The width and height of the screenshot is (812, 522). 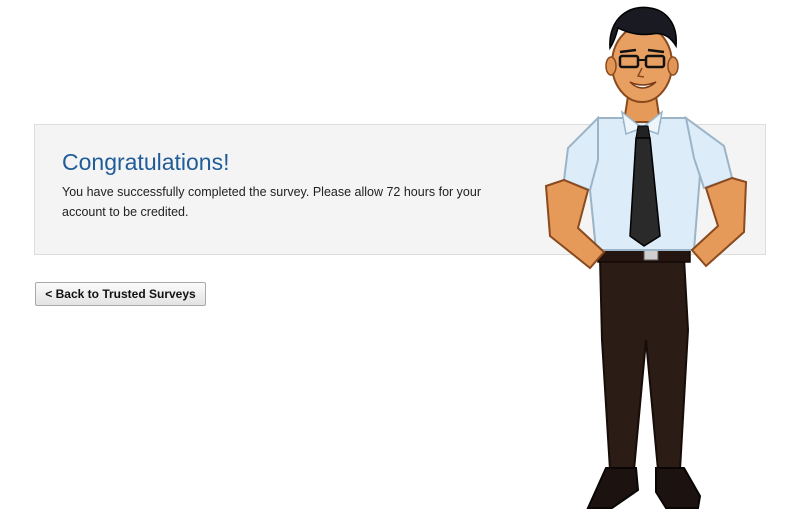 I want to click on back-to-trusted-surveys-button: < Back to Trusted Surveys, so click(x=120, y=294).